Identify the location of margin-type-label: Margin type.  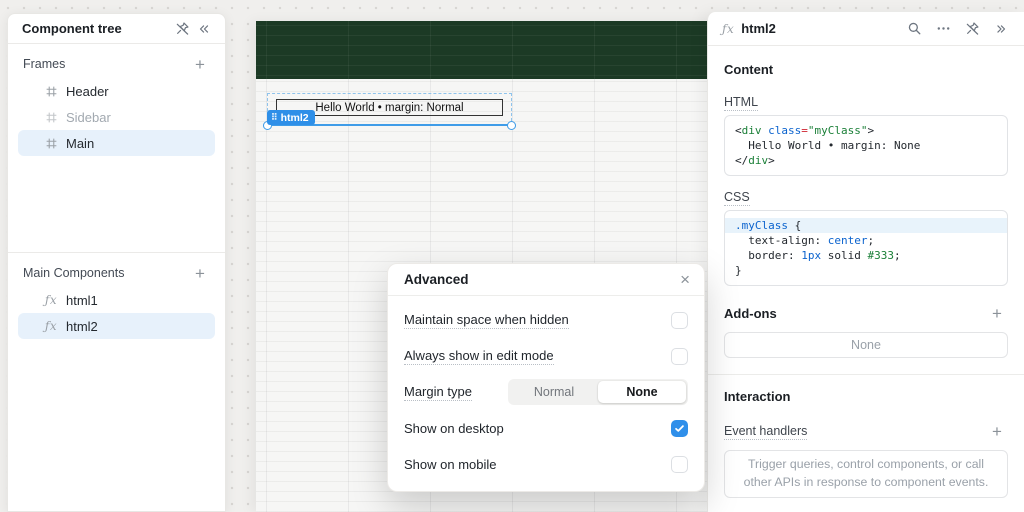
(438, 392).